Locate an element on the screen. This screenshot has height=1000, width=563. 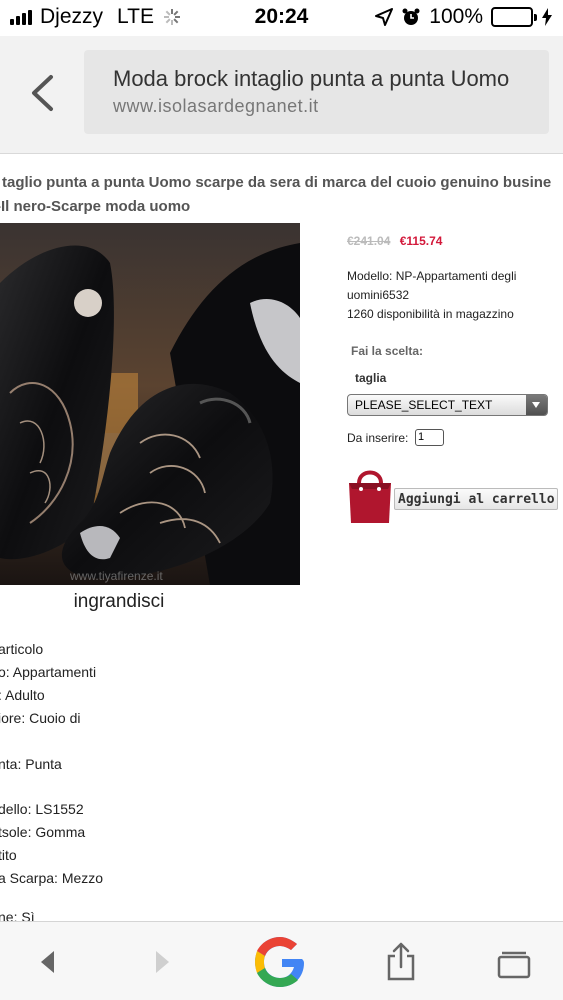
forward-arrow-icon is located at coordinates (163, 961).